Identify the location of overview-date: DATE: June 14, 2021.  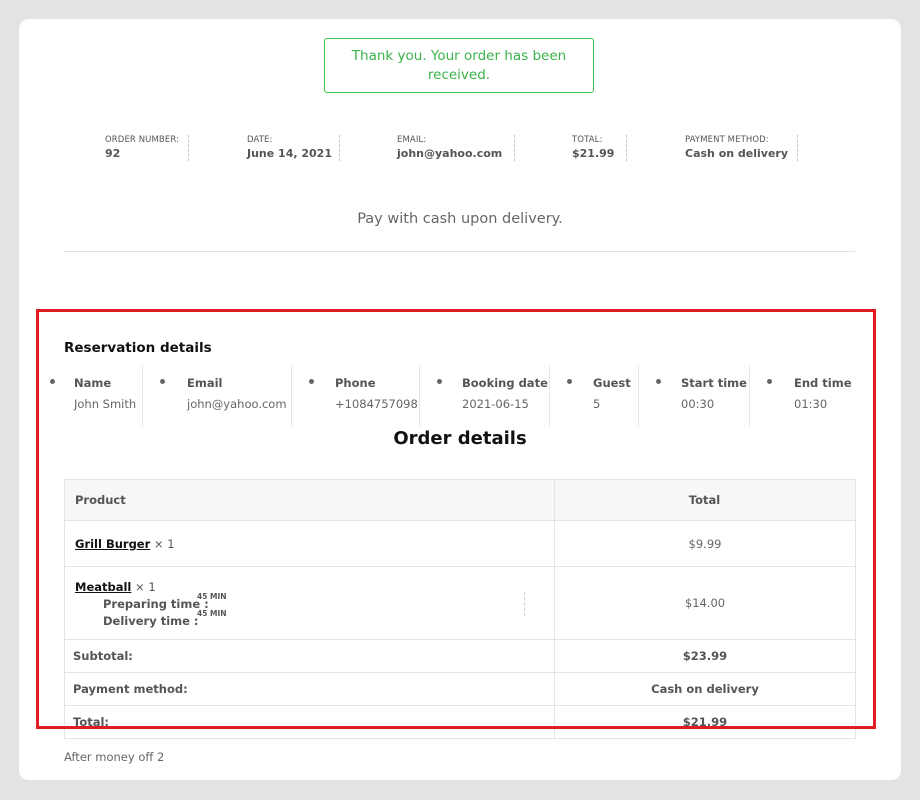
(294, 149).